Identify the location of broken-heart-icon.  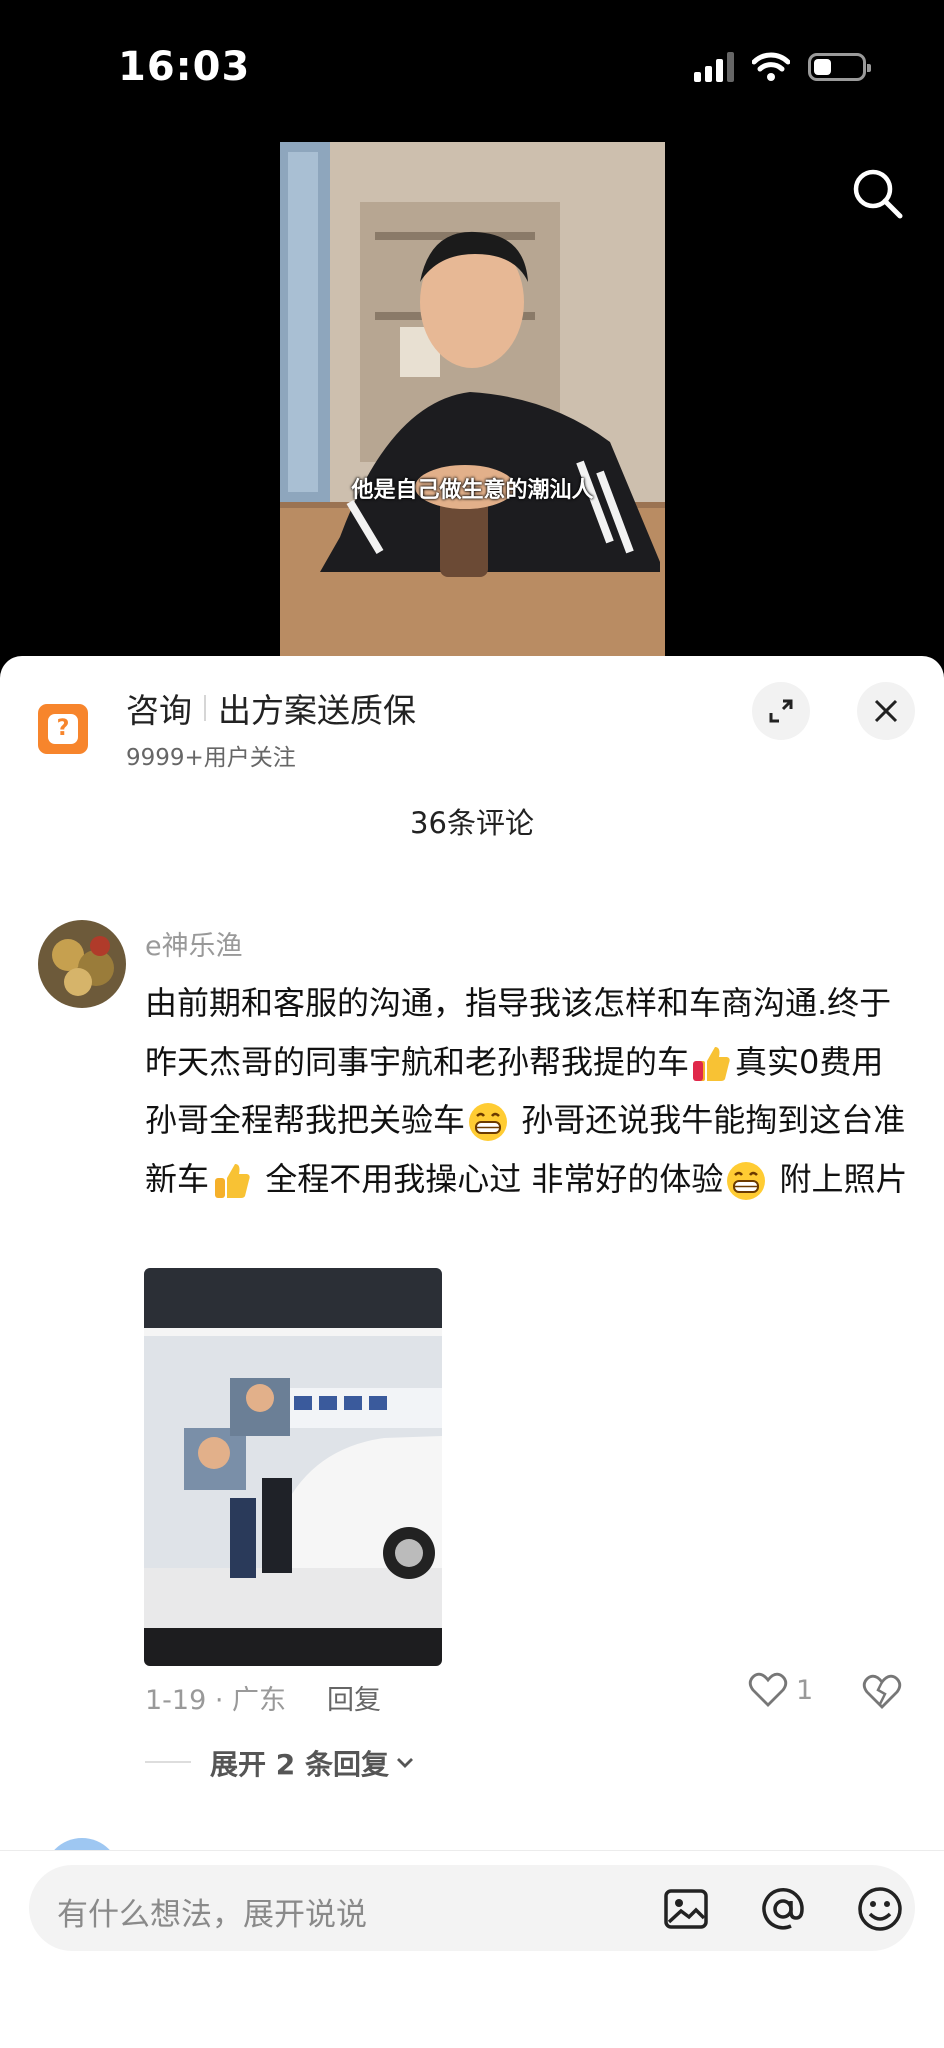
(882, 1691).